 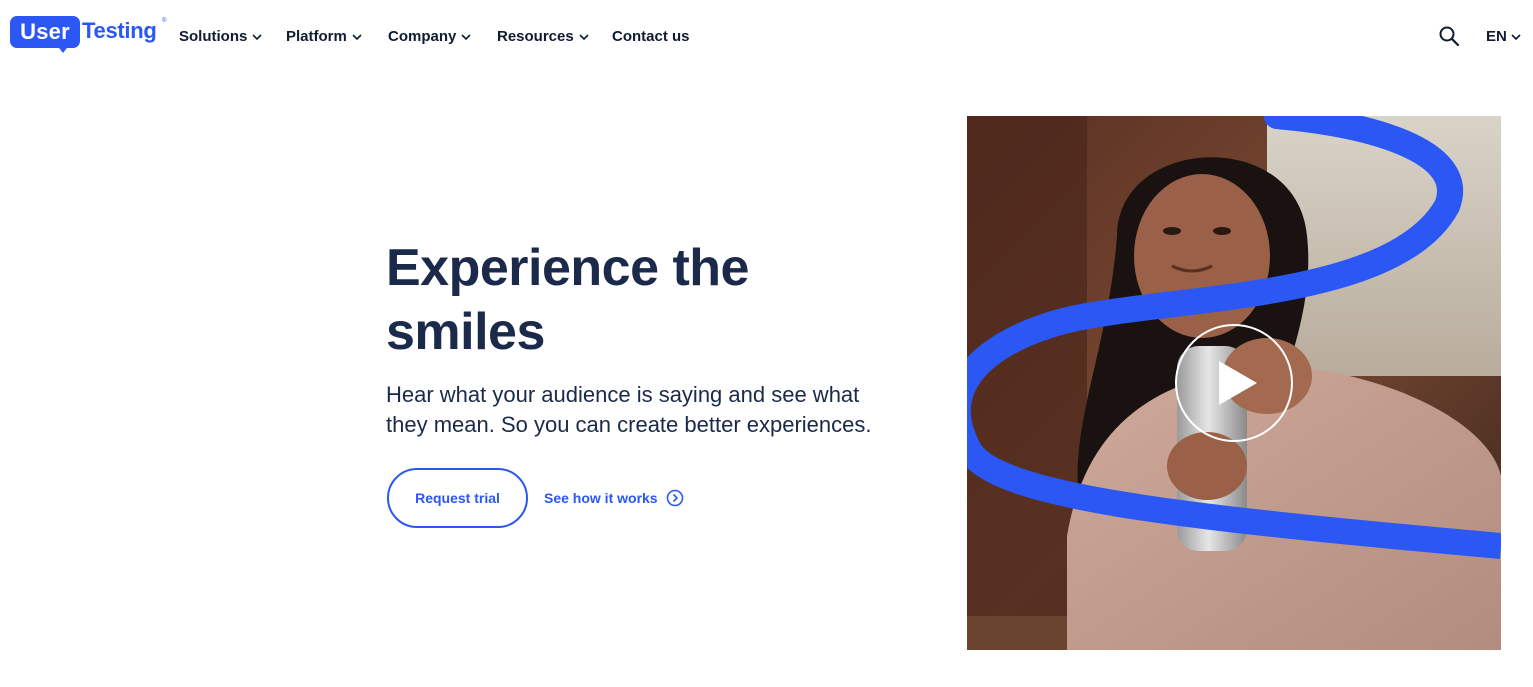 I want to click on nav-item-platform: Platform, so click(x=324, y=37).